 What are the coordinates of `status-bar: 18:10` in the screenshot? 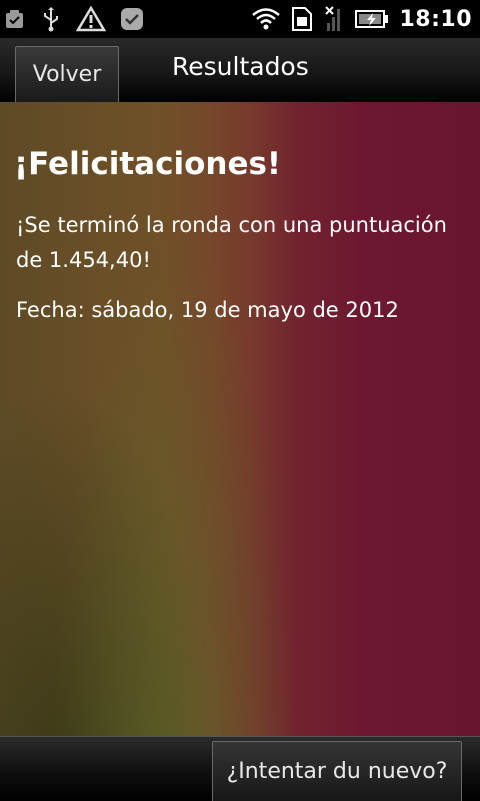 It's located at (240, 19).